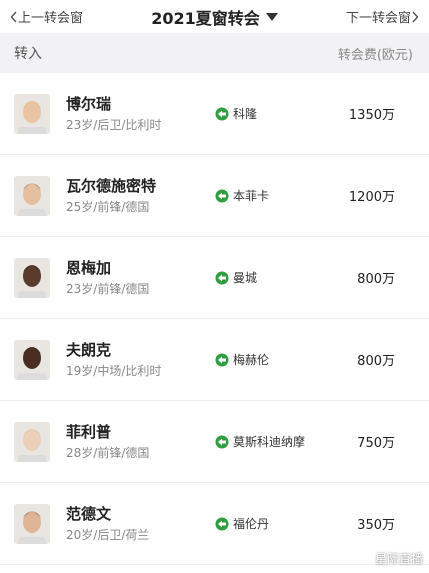 This screenshot has height=573, width=429. I want to click on from-club: 福伦丹, so click(242, 523).